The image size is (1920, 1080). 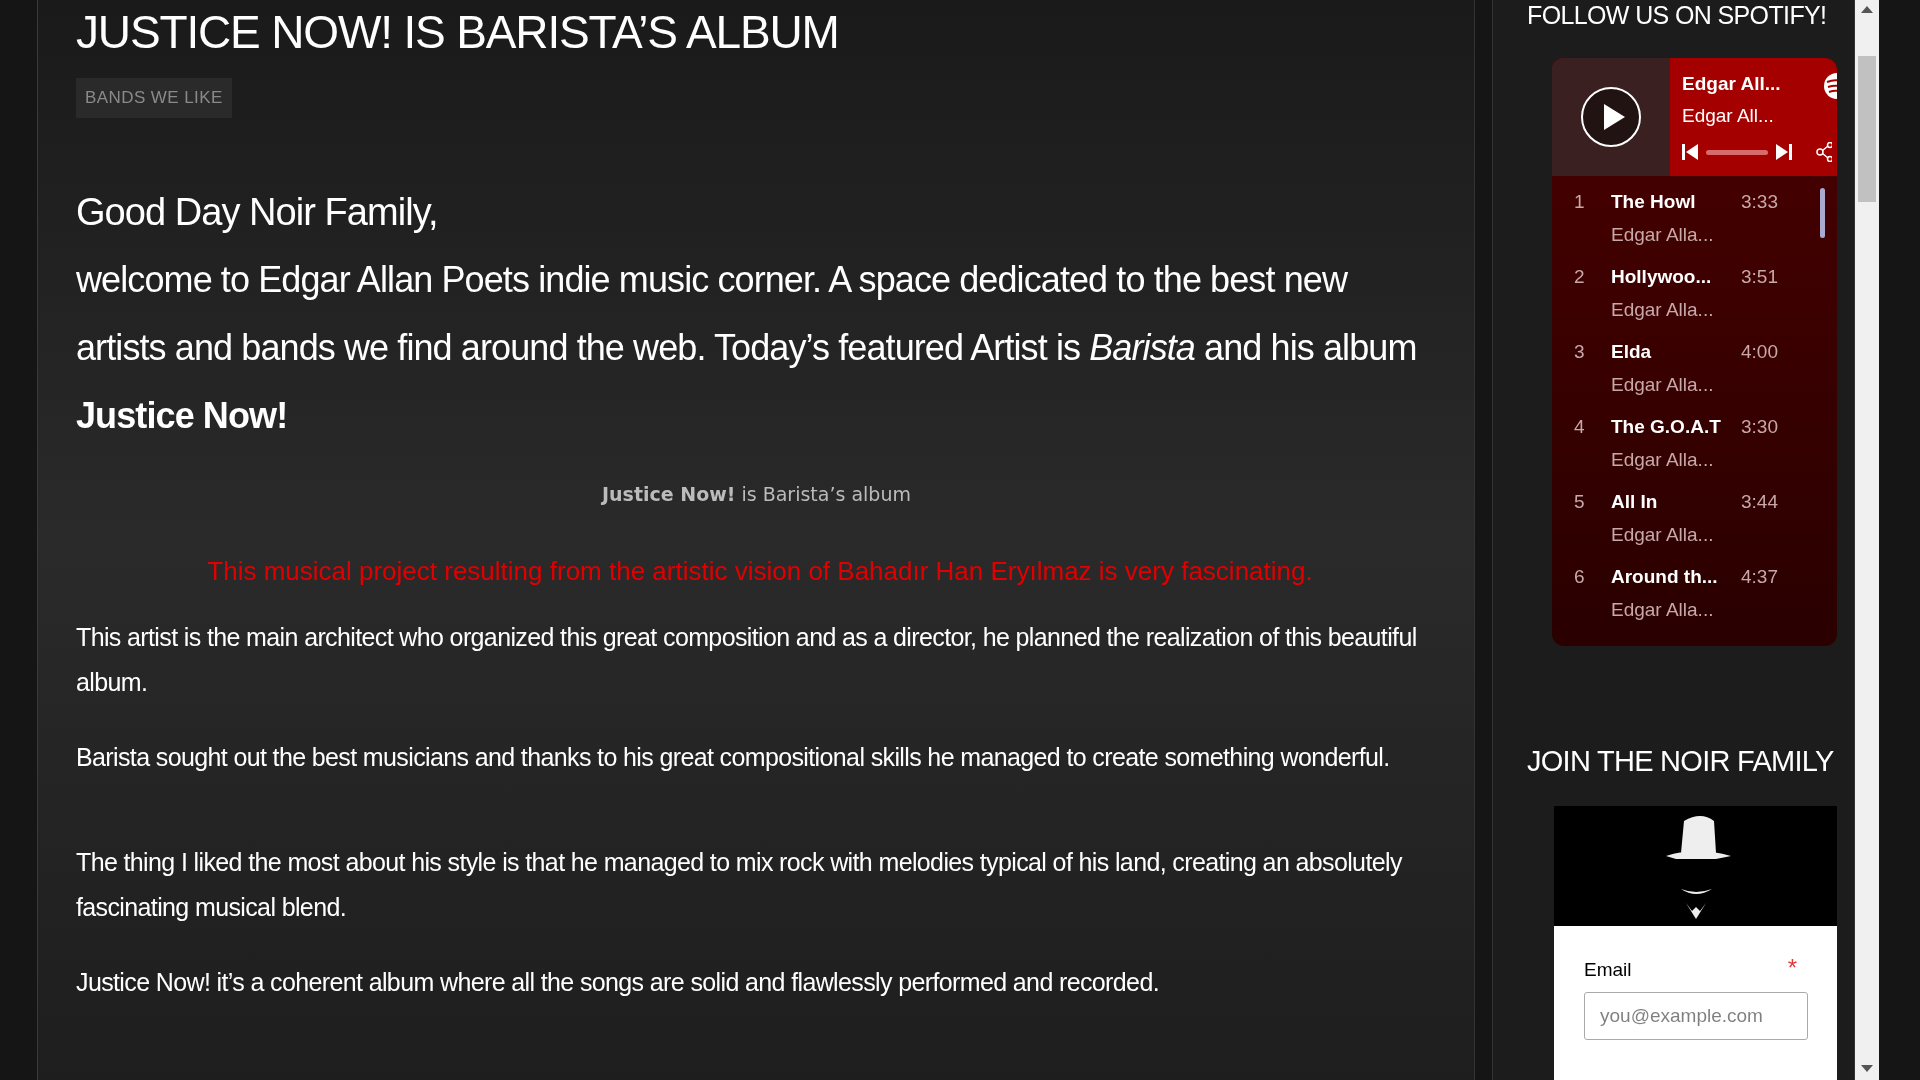 I want to click on body-paragraph: Justice Now! it’s a coherent album where all the songs are solid and flawlessly performed and recorded., so click(x=618, y=982).